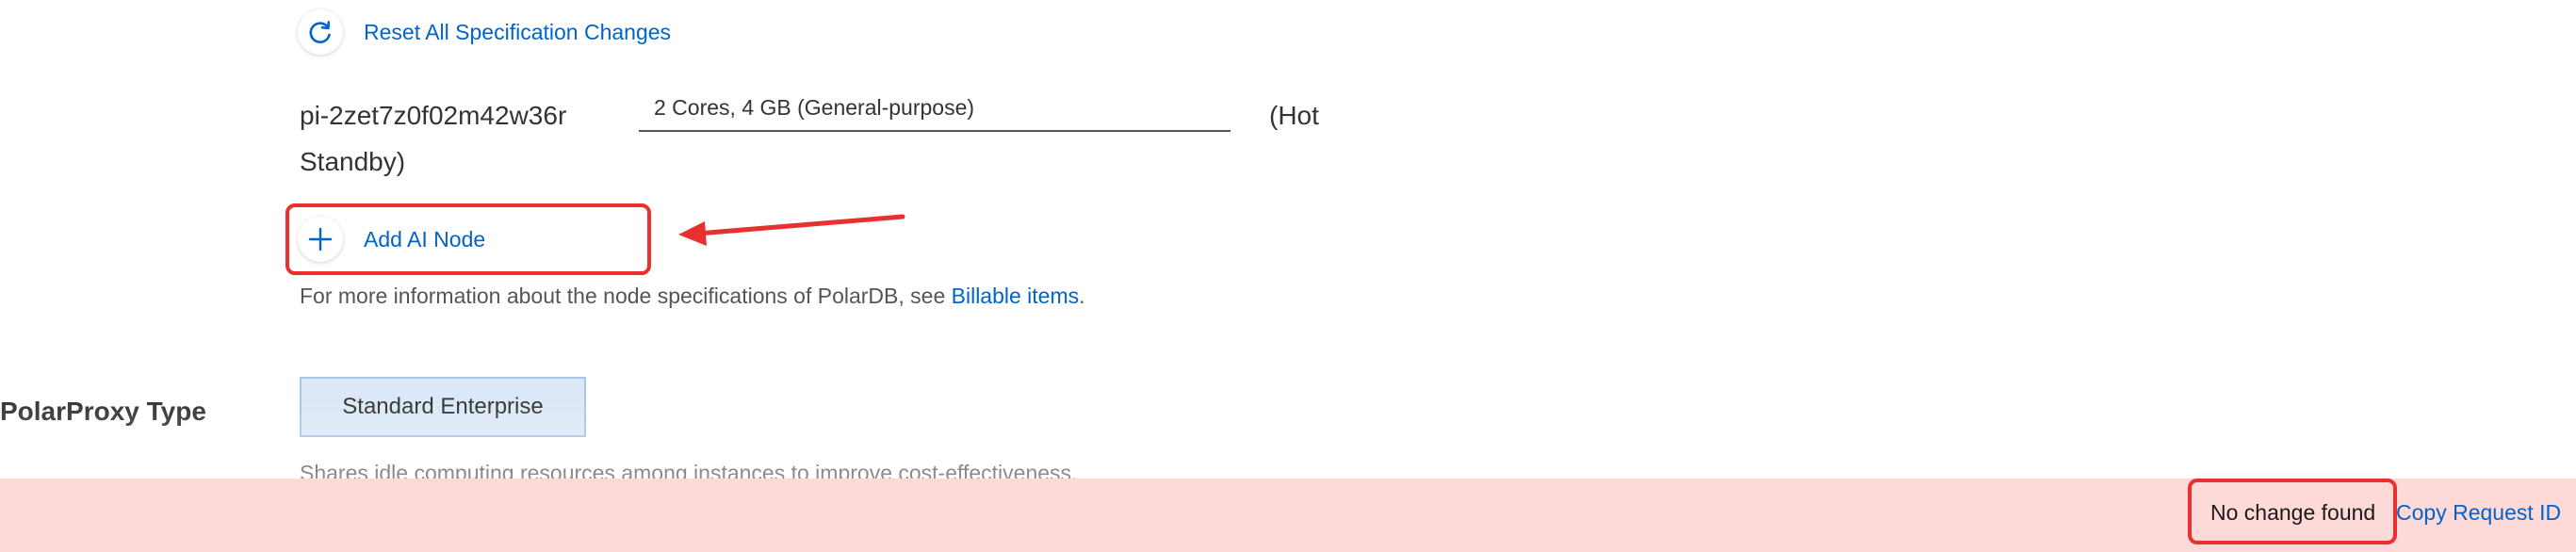 The width and height of the screenshot is (2576, 552). Describe the element at coordinates (433, 115) in the screenshot. I see `node-id: pi-2zet7z0f02m42w36r` at that location.